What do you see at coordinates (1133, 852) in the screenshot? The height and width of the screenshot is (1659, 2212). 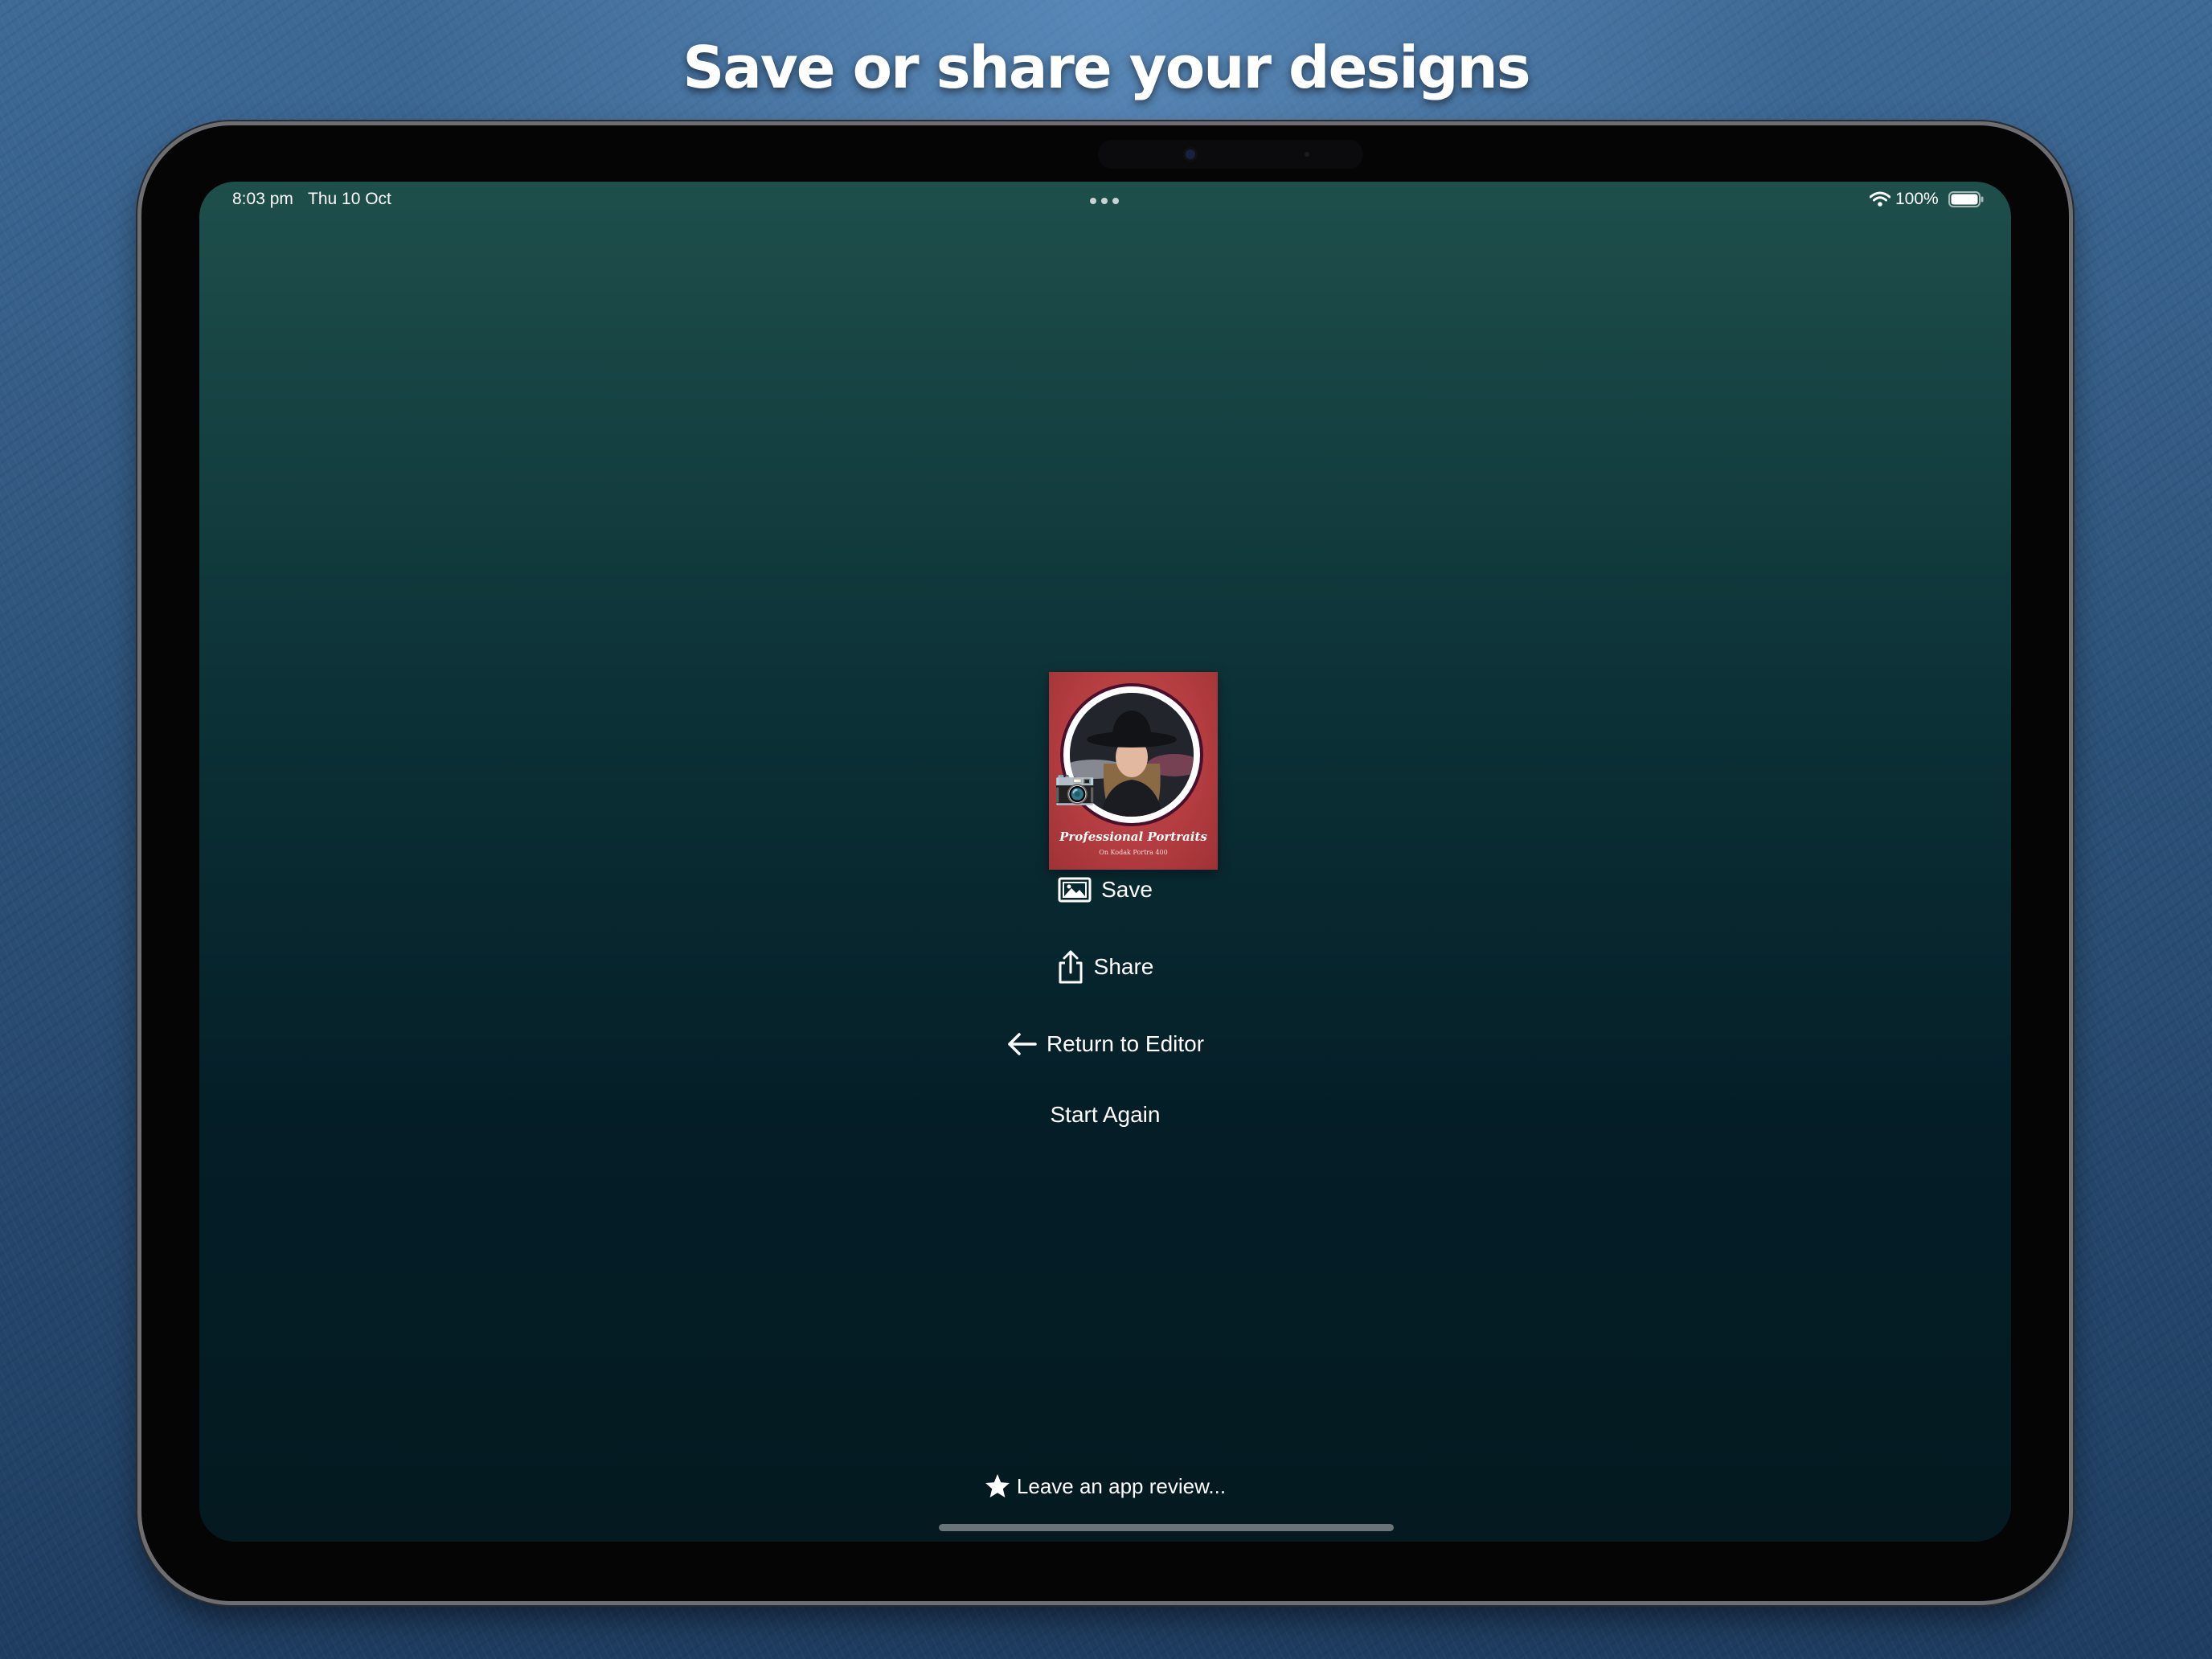 I see `design-subtitle: On Kodak Portra 400` at bounding box center [1133, 852].